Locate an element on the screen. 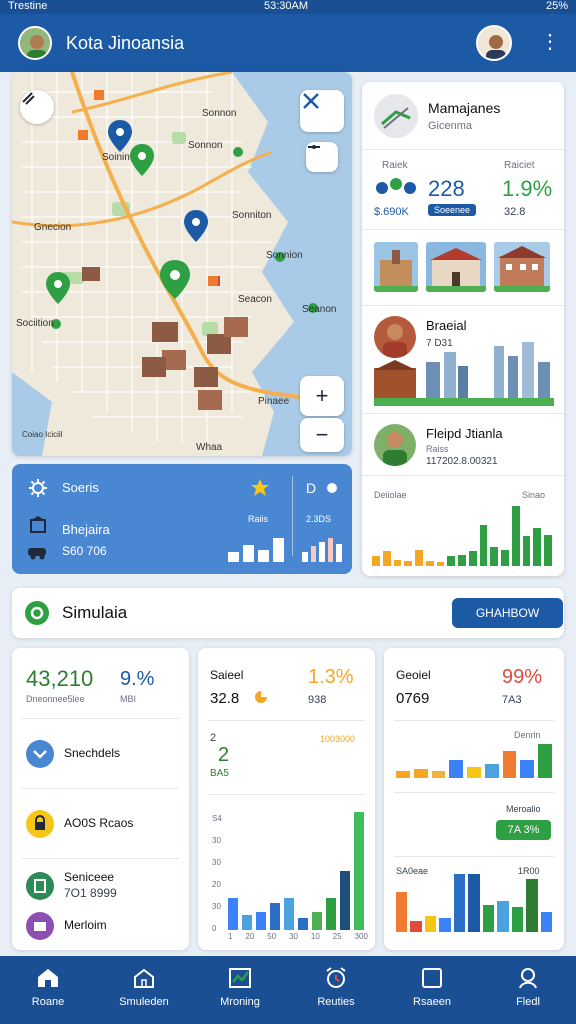  card1-item: Merloim is located at coordinates (100, 926).